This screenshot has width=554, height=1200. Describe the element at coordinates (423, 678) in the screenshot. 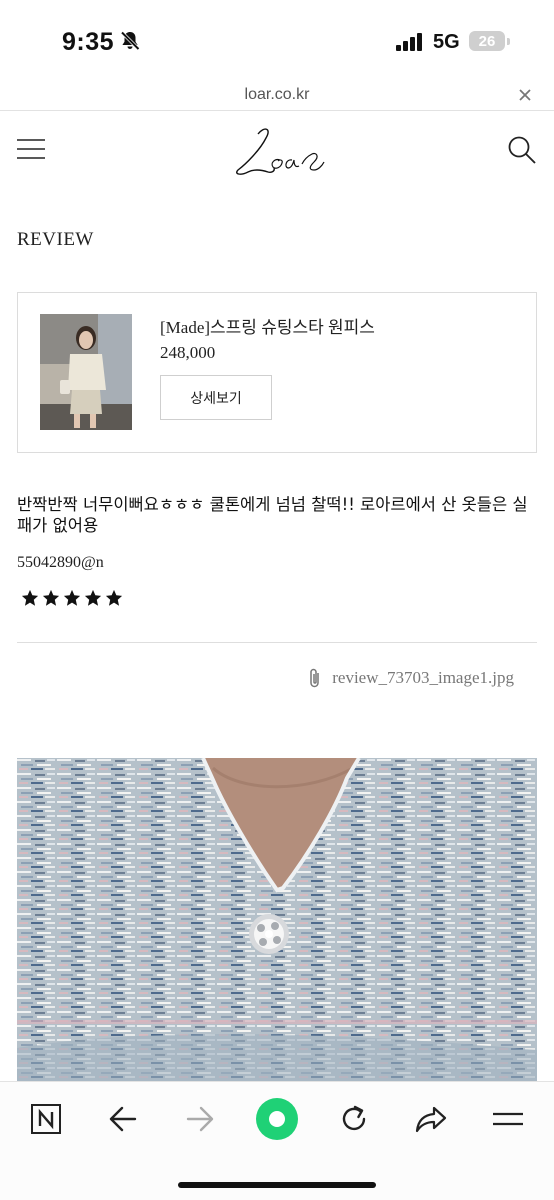

I see `attachment-filename: review_73703_image1.jpg` at that location.